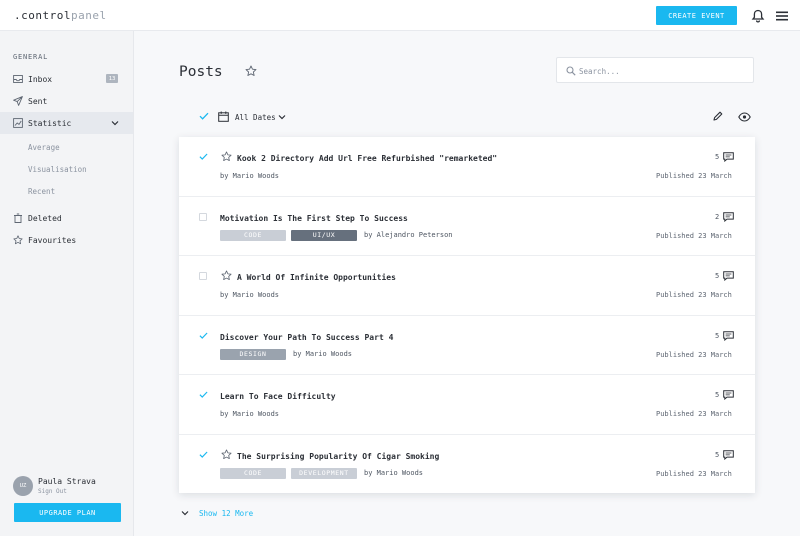  What do you see at coordinates (201, 72) in the screenshot?
I see `page-title: Posts` at bounding box center [201, 72].